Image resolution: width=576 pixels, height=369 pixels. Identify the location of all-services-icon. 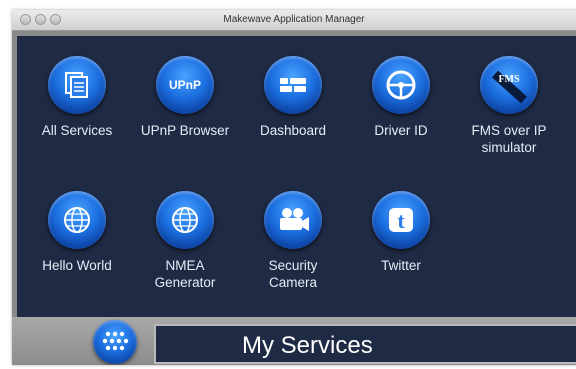
(77, 85).